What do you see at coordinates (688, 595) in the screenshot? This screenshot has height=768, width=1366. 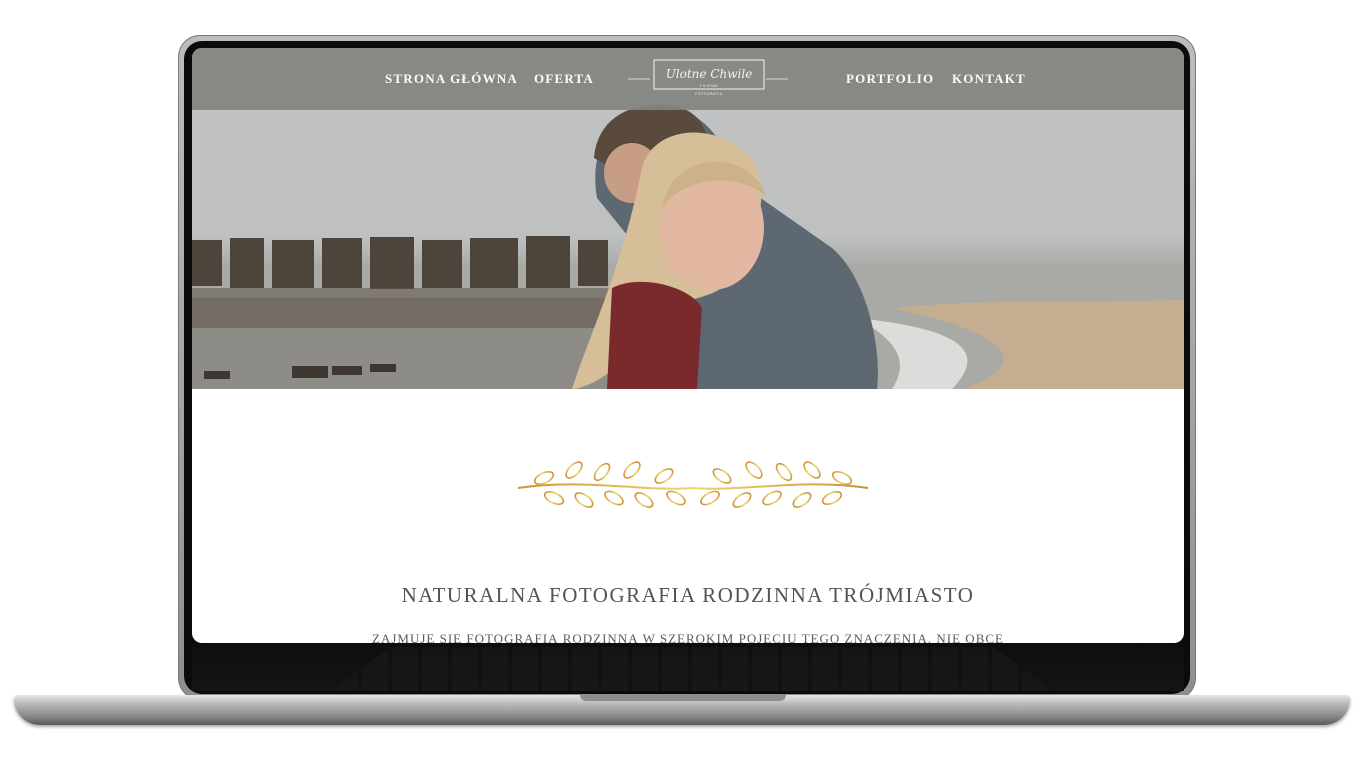 I see `page-heading: NATURALNA FOTOGRAFIA RODZINNA TRÓJMIASTO` at bounding box center [688, 595].